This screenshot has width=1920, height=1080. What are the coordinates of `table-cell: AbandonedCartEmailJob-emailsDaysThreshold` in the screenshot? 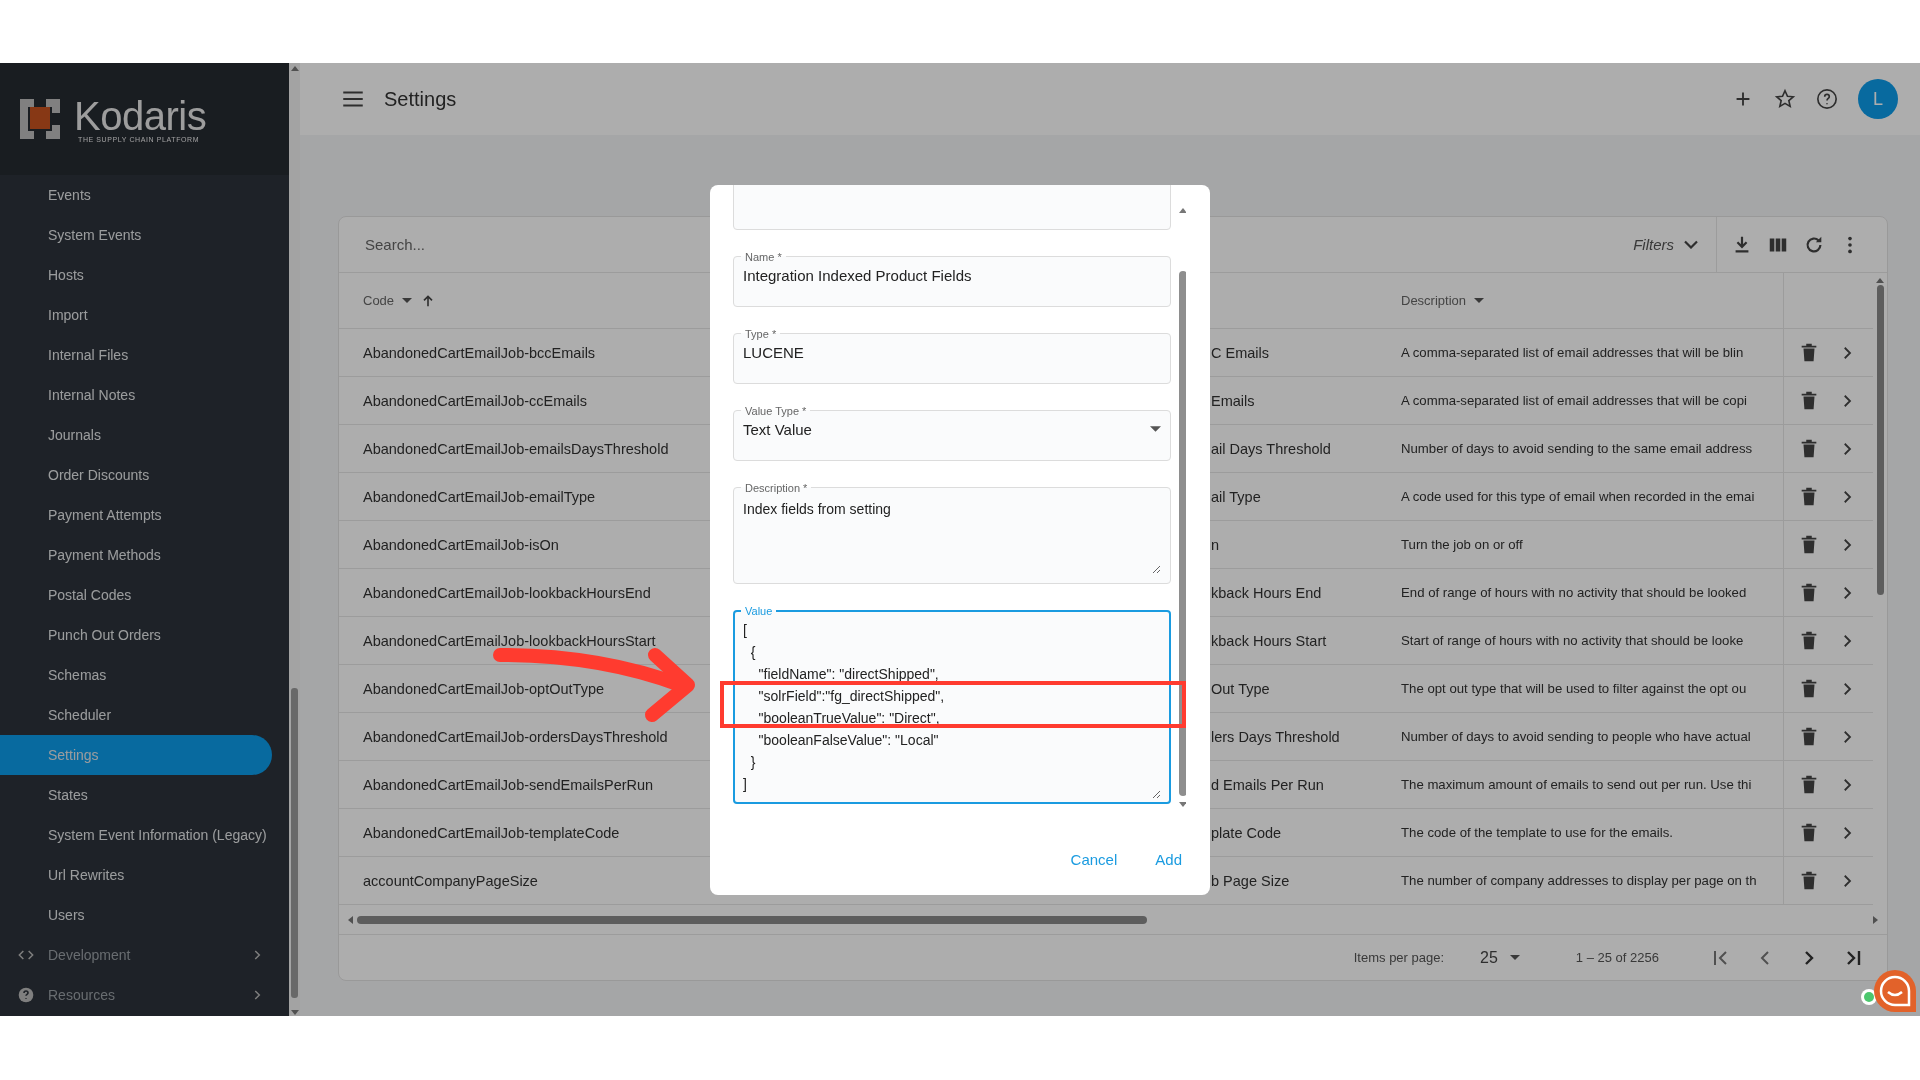 It's located at (516, 448).